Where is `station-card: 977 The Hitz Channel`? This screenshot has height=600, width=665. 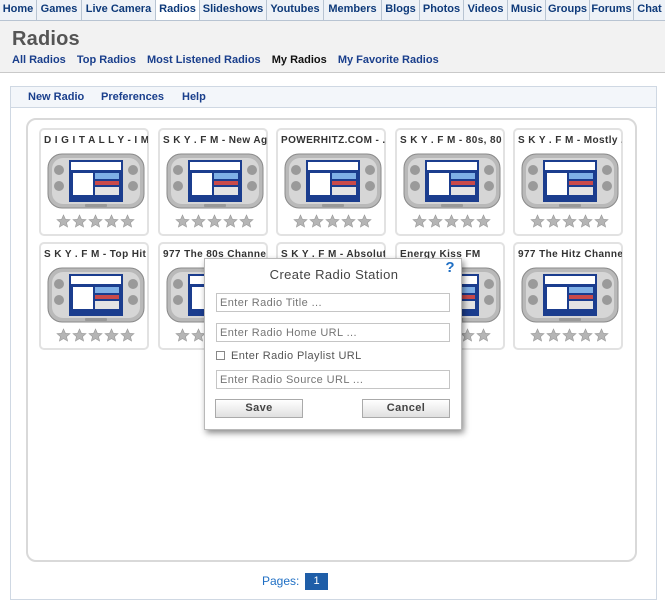
station-card: 977 The Hitz Channel is located at coordinates (568, 296).